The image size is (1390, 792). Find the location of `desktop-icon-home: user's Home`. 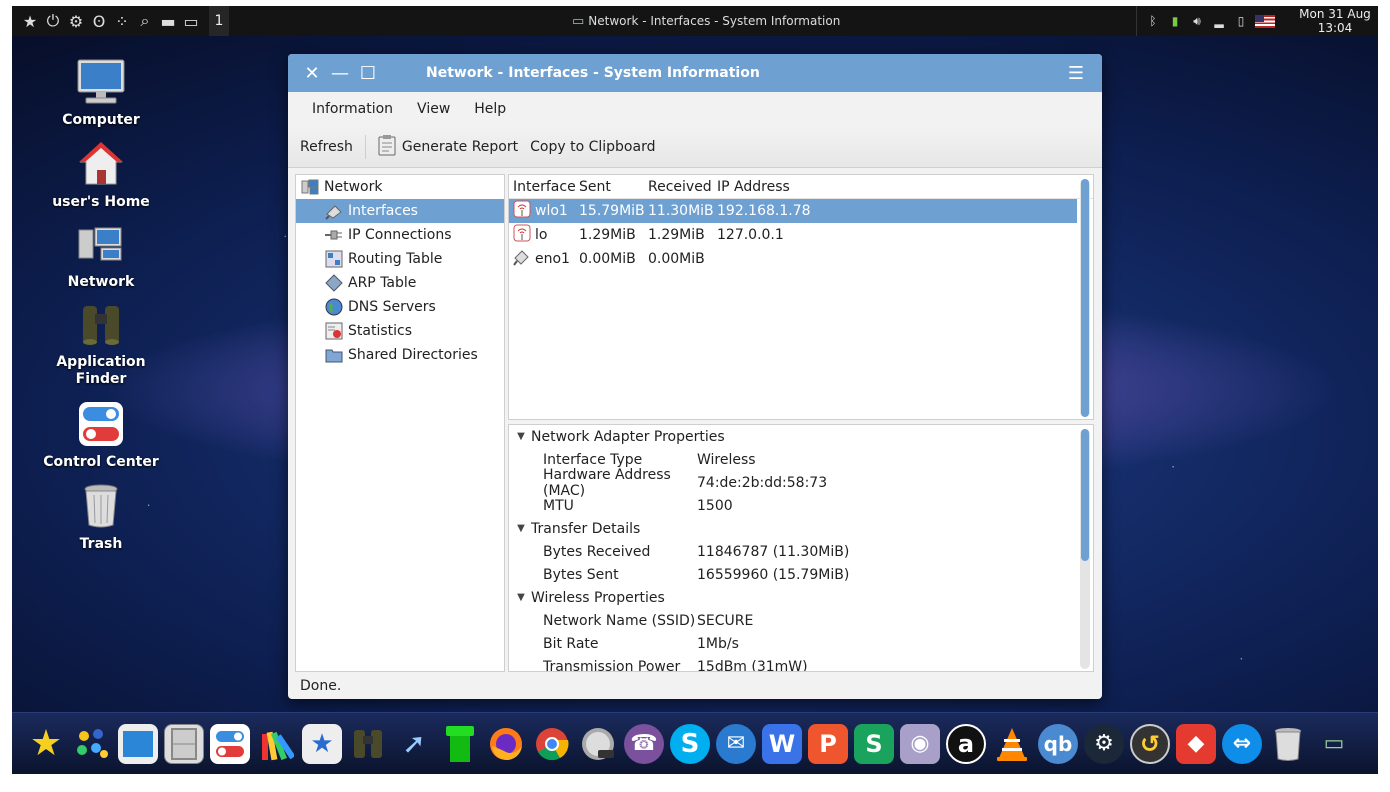

desktop-icon-home: user's Home is located at coordinates (101, 174).